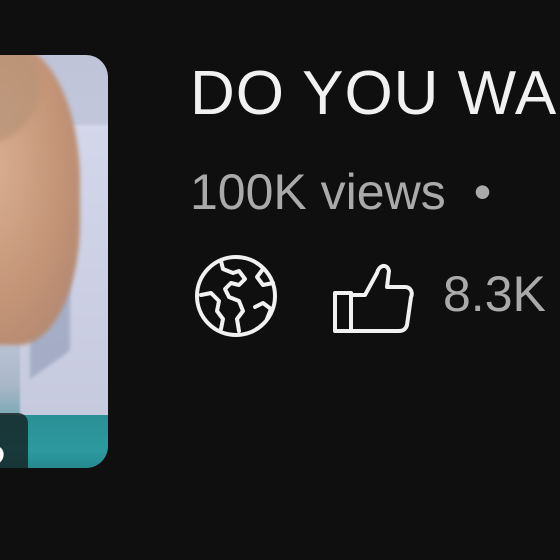 The image size is (560, 560). What do you see at coordinates (318, 192) in the screenshot?
I see `view-count: 100K views` at bounding box center [318, 192].